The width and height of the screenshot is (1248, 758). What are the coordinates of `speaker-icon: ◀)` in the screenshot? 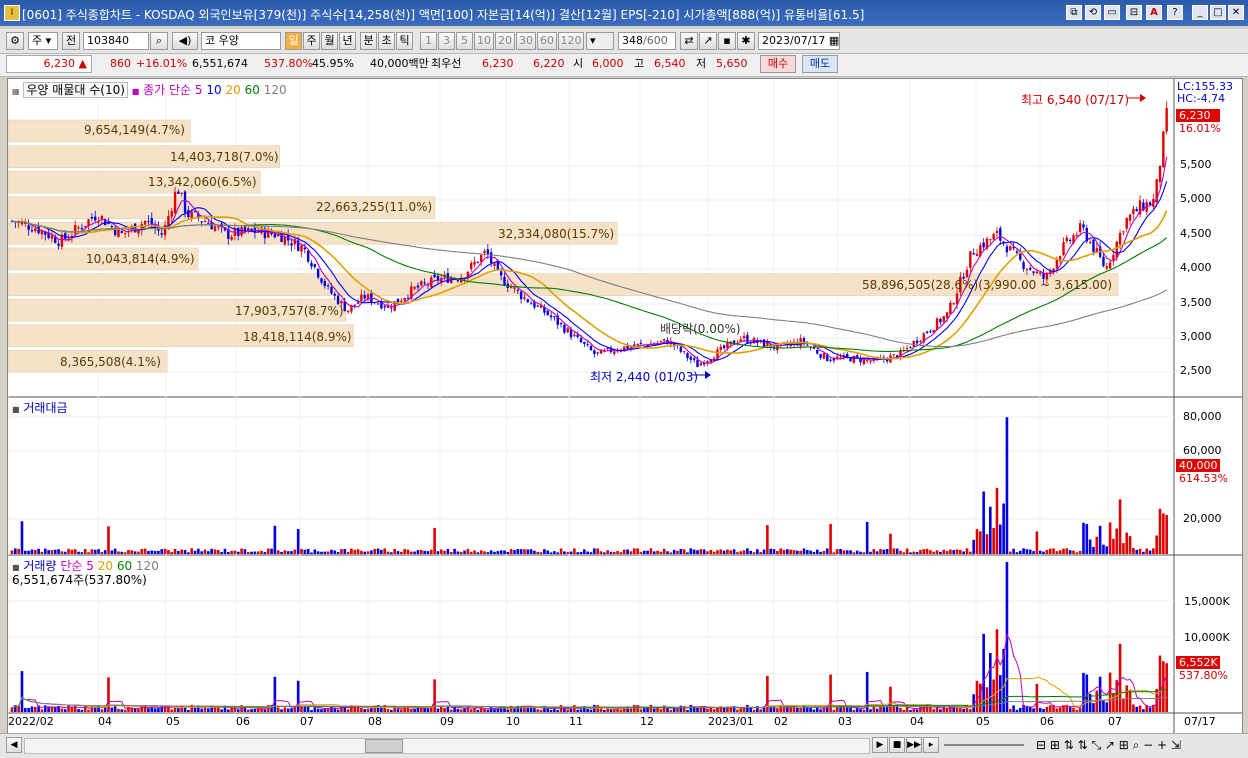 It's located at (185, 41).